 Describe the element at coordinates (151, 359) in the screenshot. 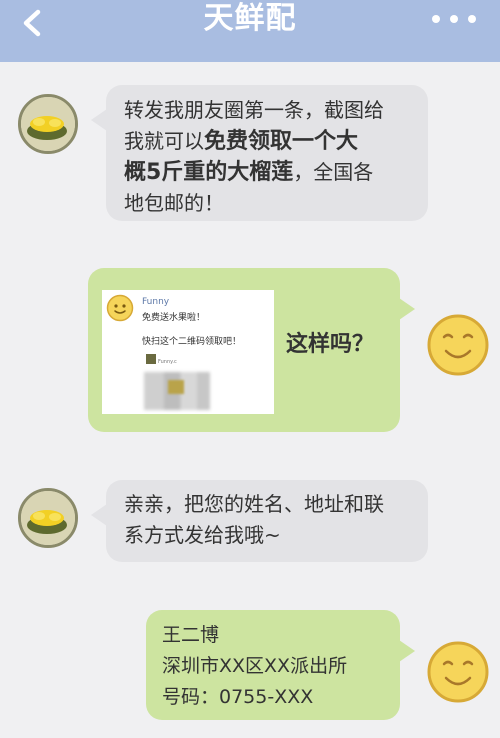

I see `avatar` at that location.